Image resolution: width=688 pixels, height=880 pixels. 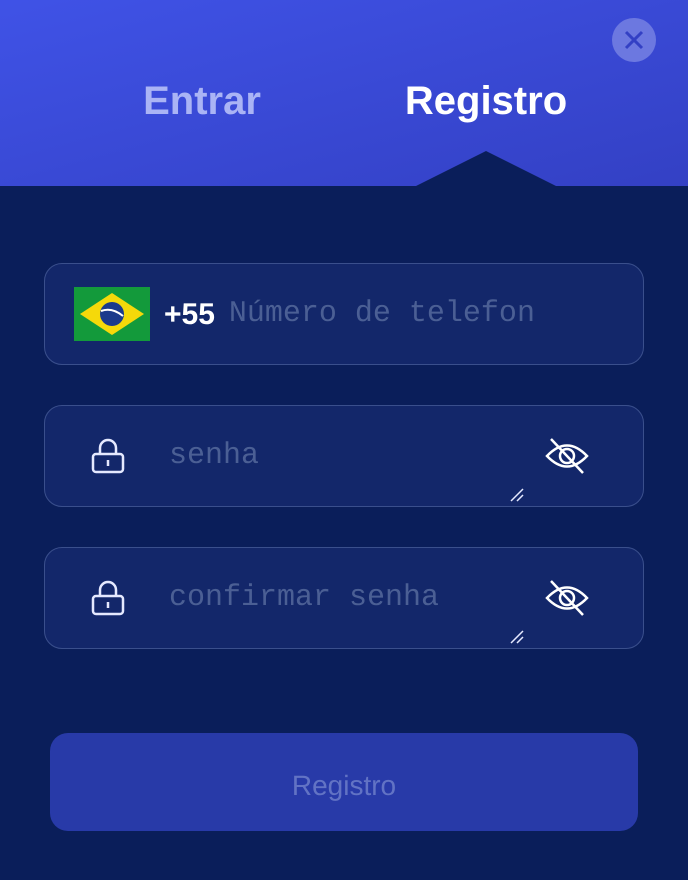 What do you see at coordinates (339, 598) in the screenshot?
I see `password-input: confirmar senha` at bounding box center [339, 598].